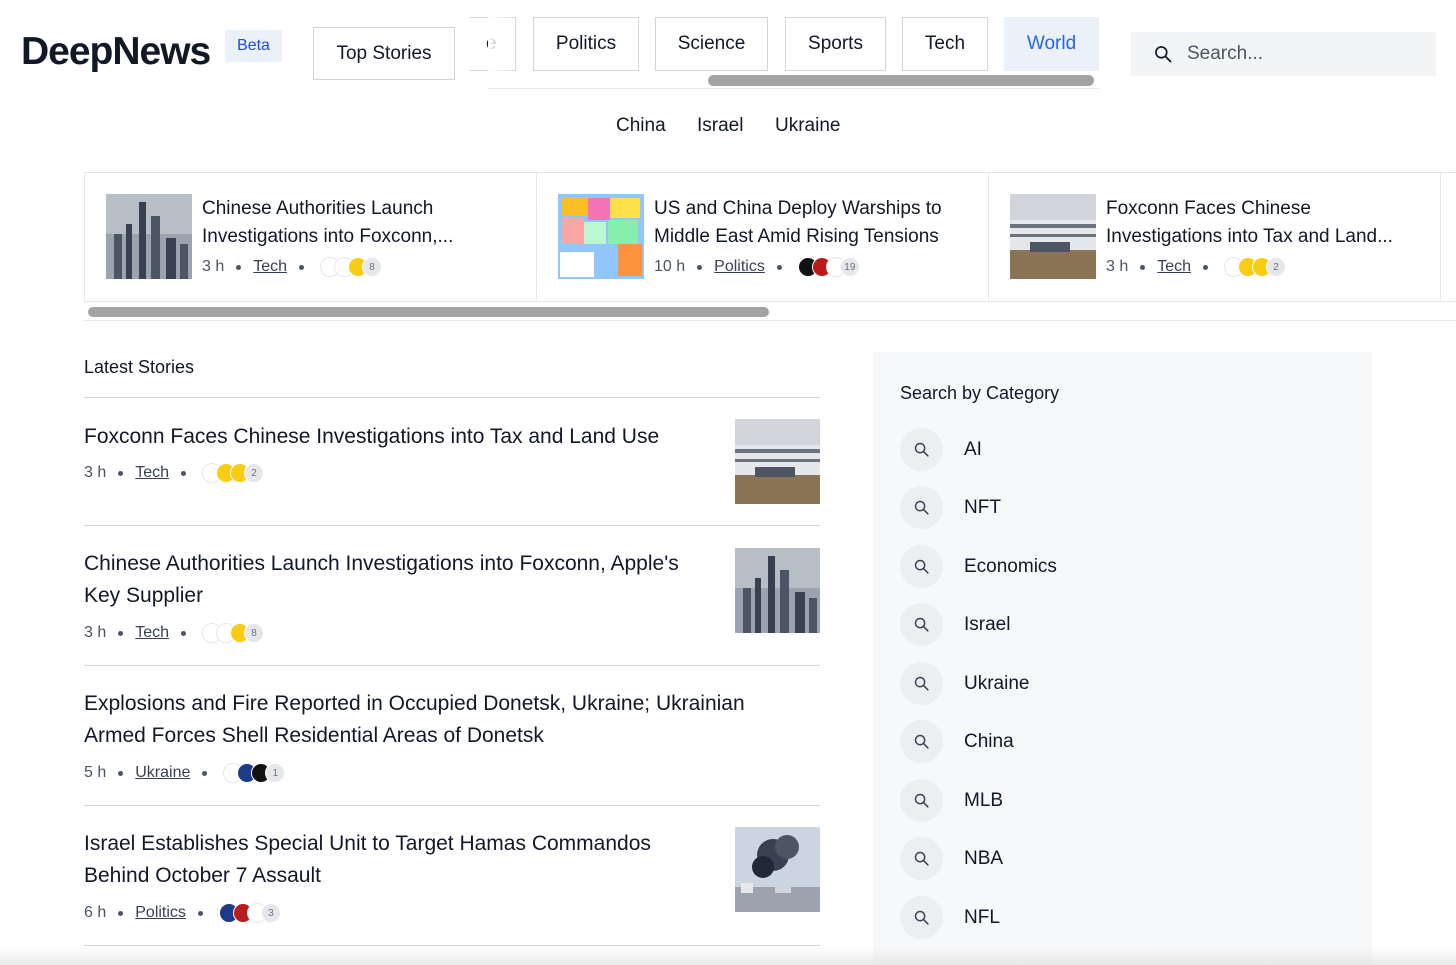 The height and width of the screenshot is (965, 1456). What do you see at coordinates (270, 913) in the screenshot?
I see `source-count: 3` at bounding box center [270, 913].